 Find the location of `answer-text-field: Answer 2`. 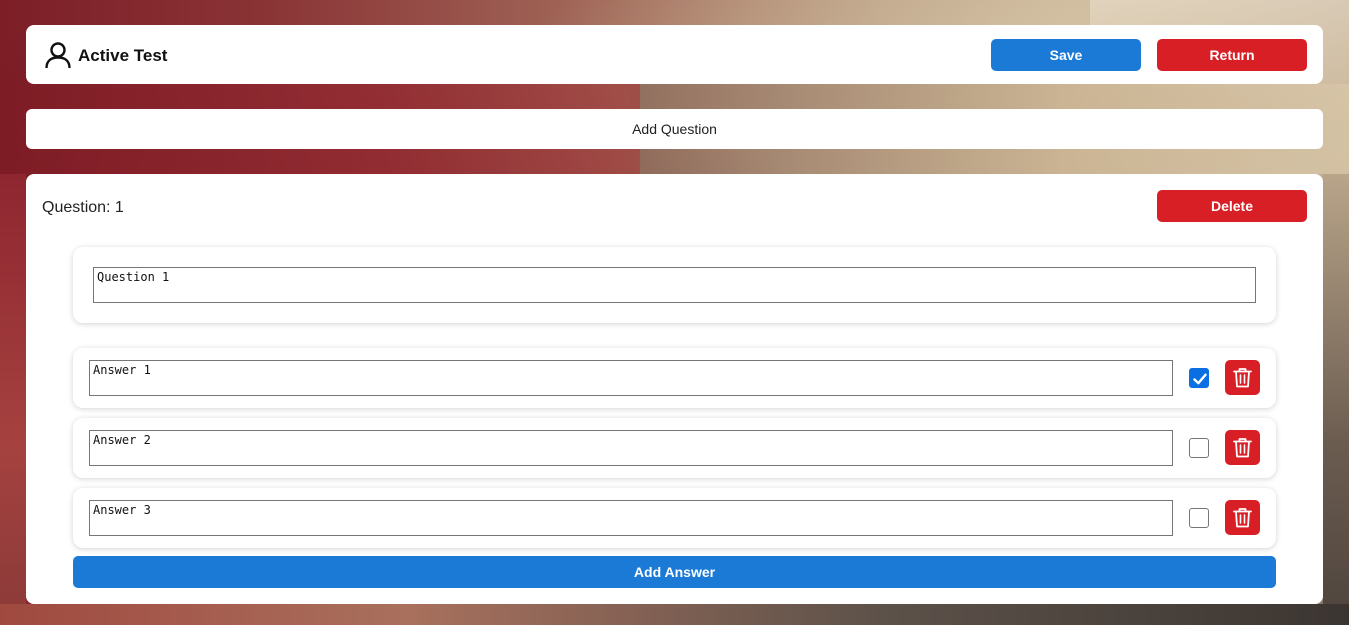

answer-text-field: Answer 2 is located at coordinates (631, 448).